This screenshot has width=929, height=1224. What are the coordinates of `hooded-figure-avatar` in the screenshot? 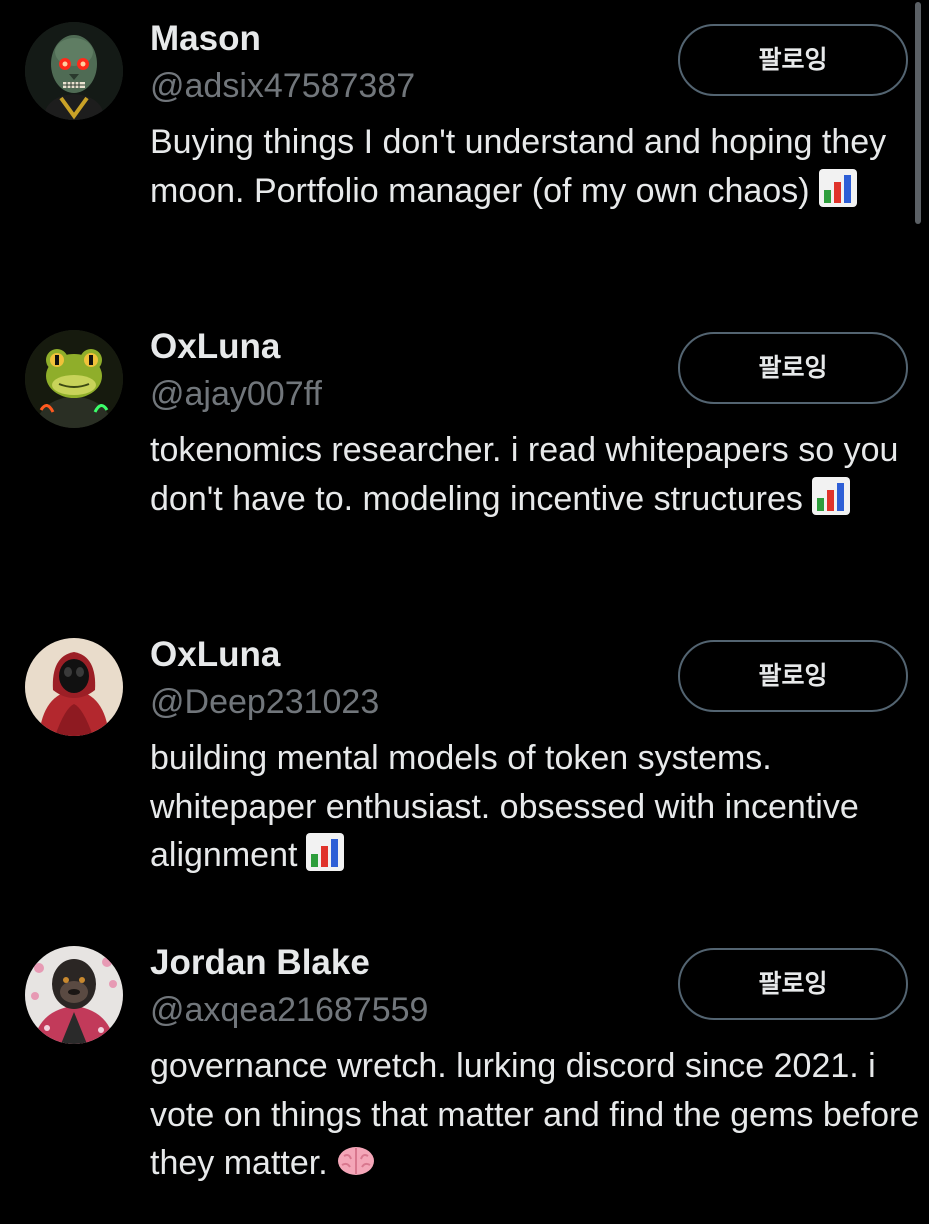 It's located at (74, 687).